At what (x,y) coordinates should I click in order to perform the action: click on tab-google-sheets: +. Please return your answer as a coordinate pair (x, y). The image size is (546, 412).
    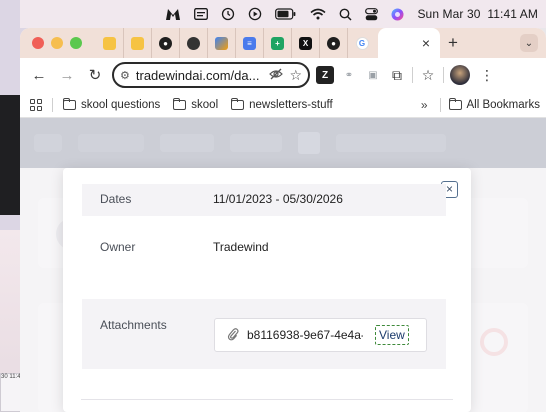
    Looking at the image, I should click on (278, 43).